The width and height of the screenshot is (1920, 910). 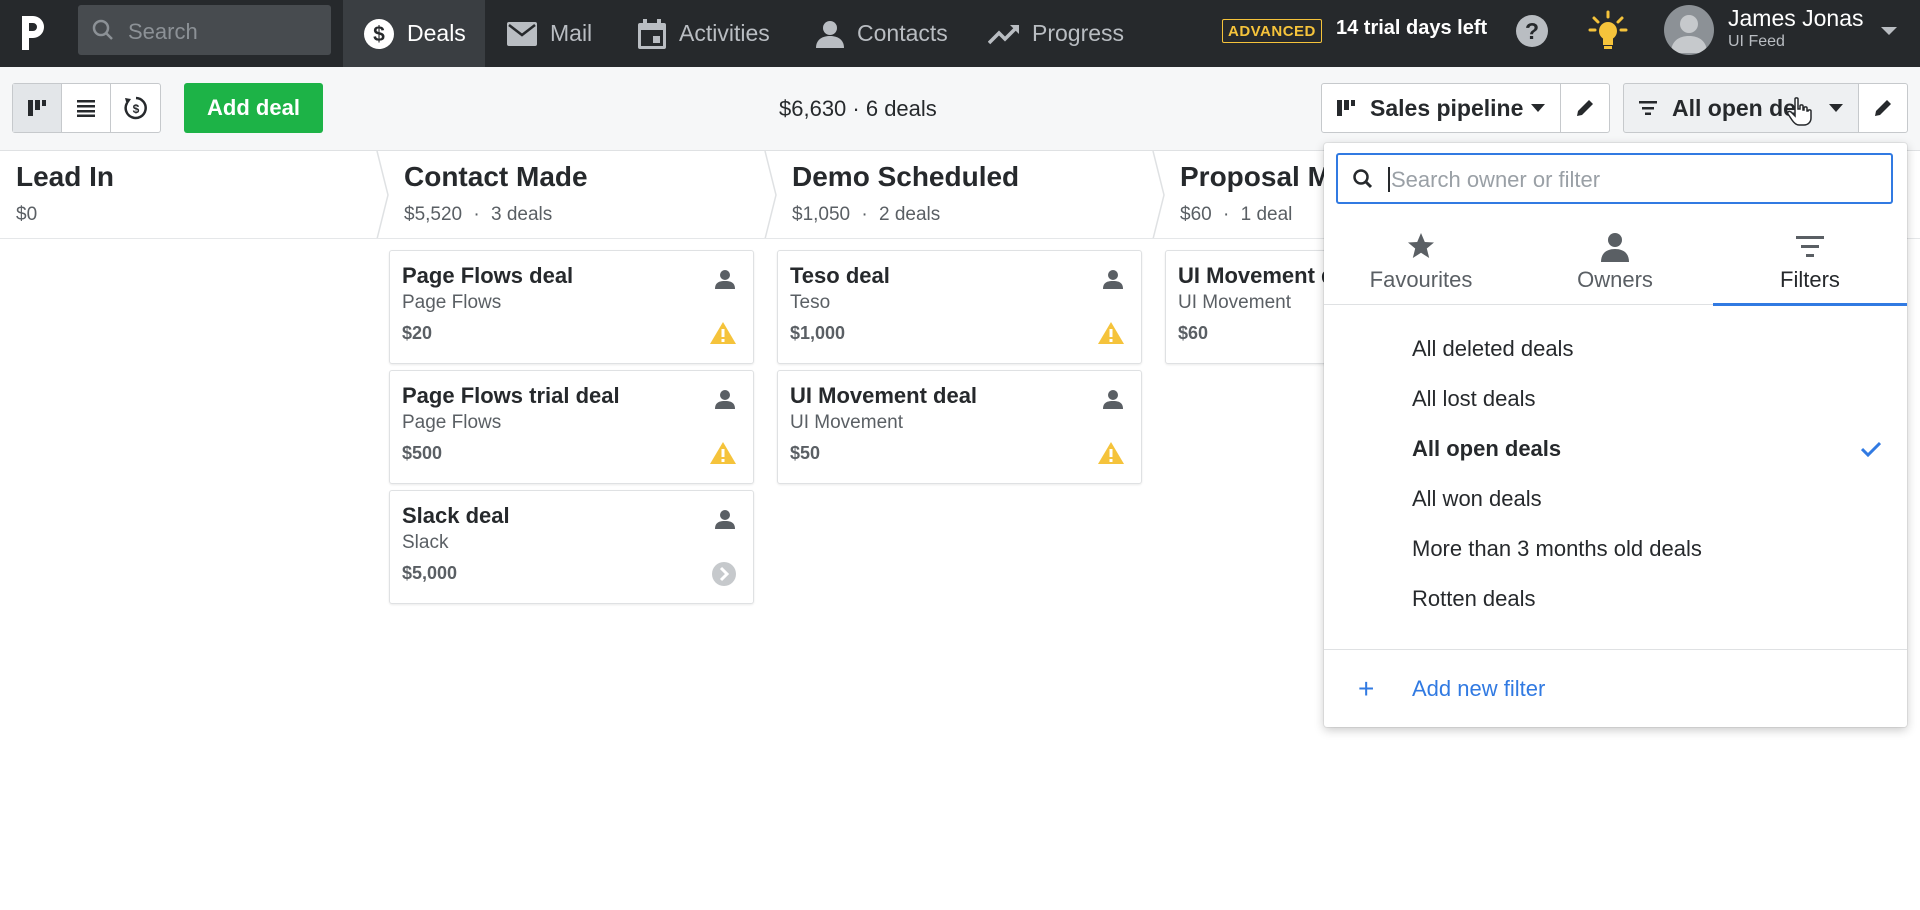 What do you see at coordinates (724, 33) in the screenshot?
I see `nav-activities-label: Activities` at bounding box center [724, 33].